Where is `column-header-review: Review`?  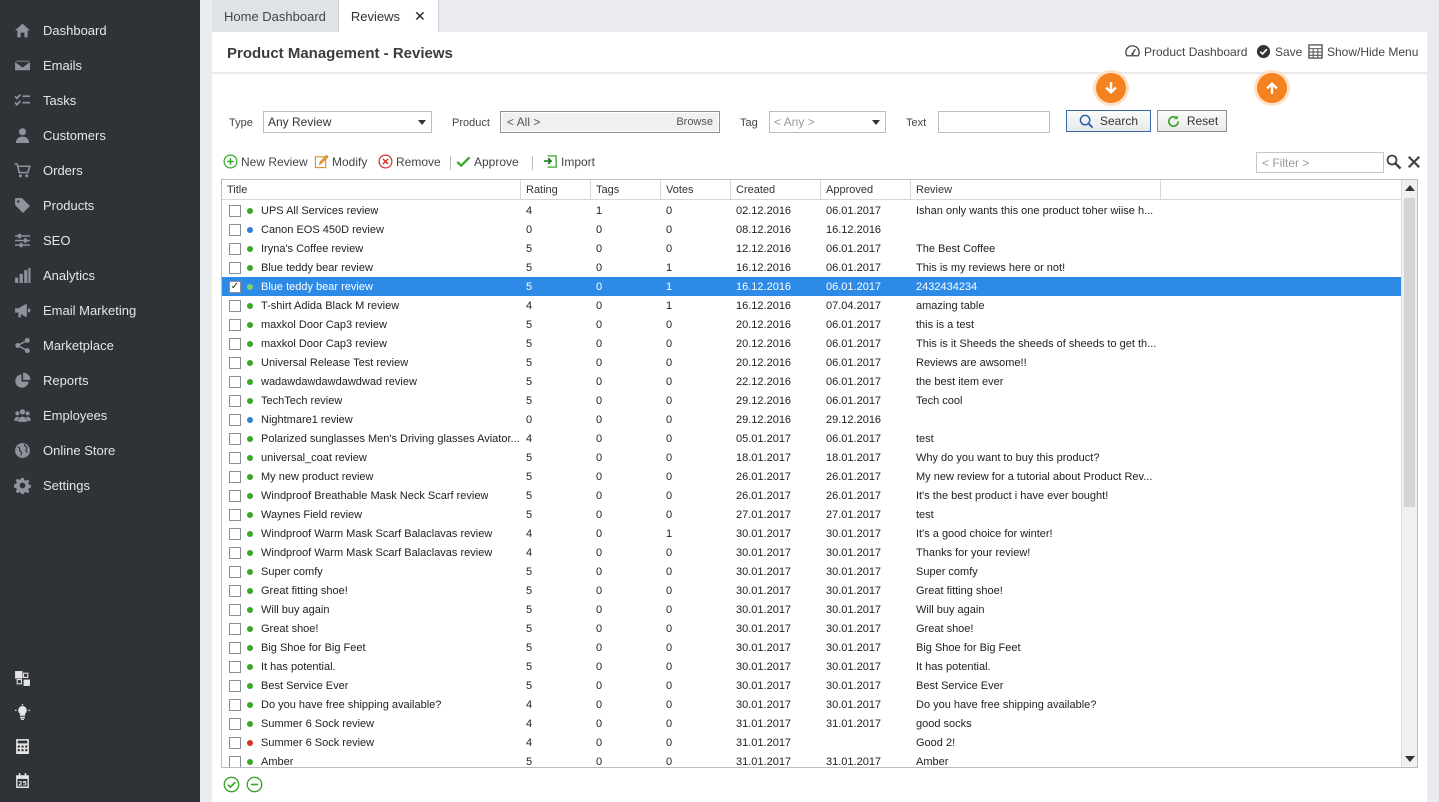 column-header-review: Review is located at coordinates (1036, 189).